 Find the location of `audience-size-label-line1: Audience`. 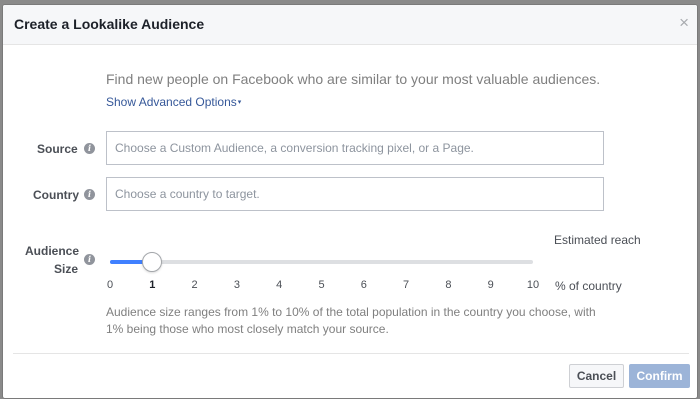

audience-size-label-line1: Audience is located at coordinates (52, 251).